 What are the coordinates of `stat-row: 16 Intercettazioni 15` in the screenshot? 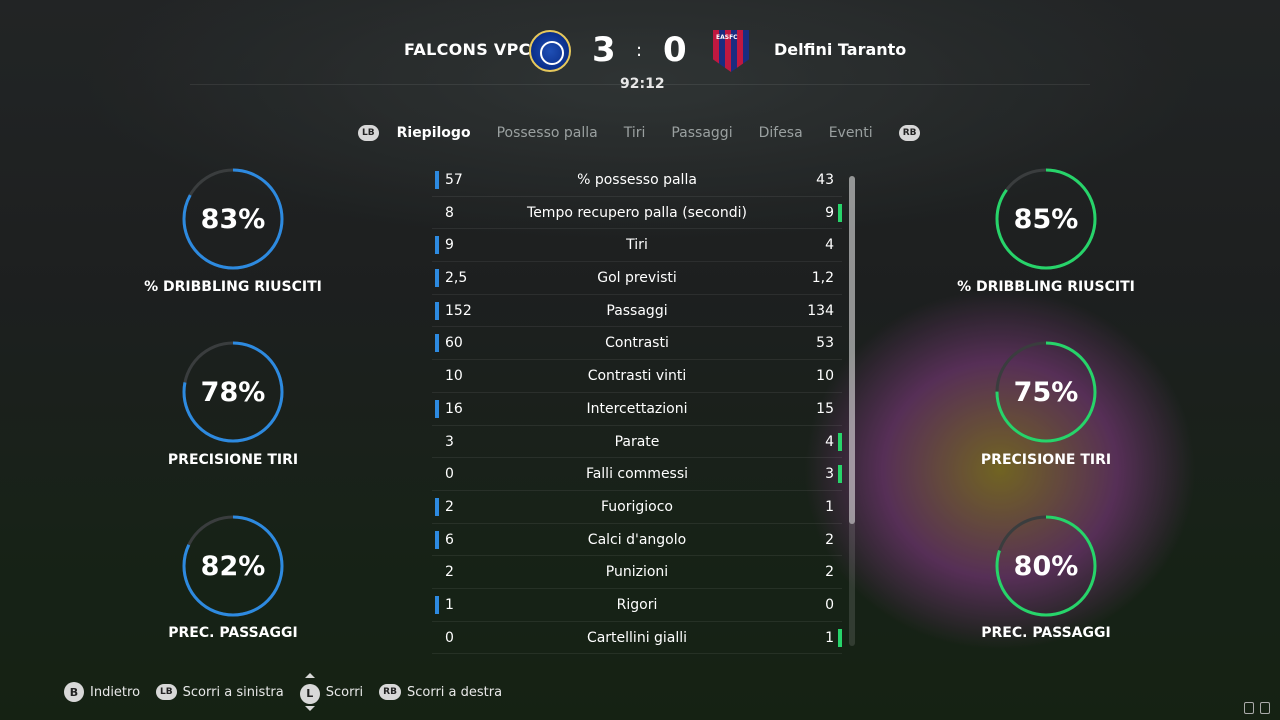 It's located at (637, 409).